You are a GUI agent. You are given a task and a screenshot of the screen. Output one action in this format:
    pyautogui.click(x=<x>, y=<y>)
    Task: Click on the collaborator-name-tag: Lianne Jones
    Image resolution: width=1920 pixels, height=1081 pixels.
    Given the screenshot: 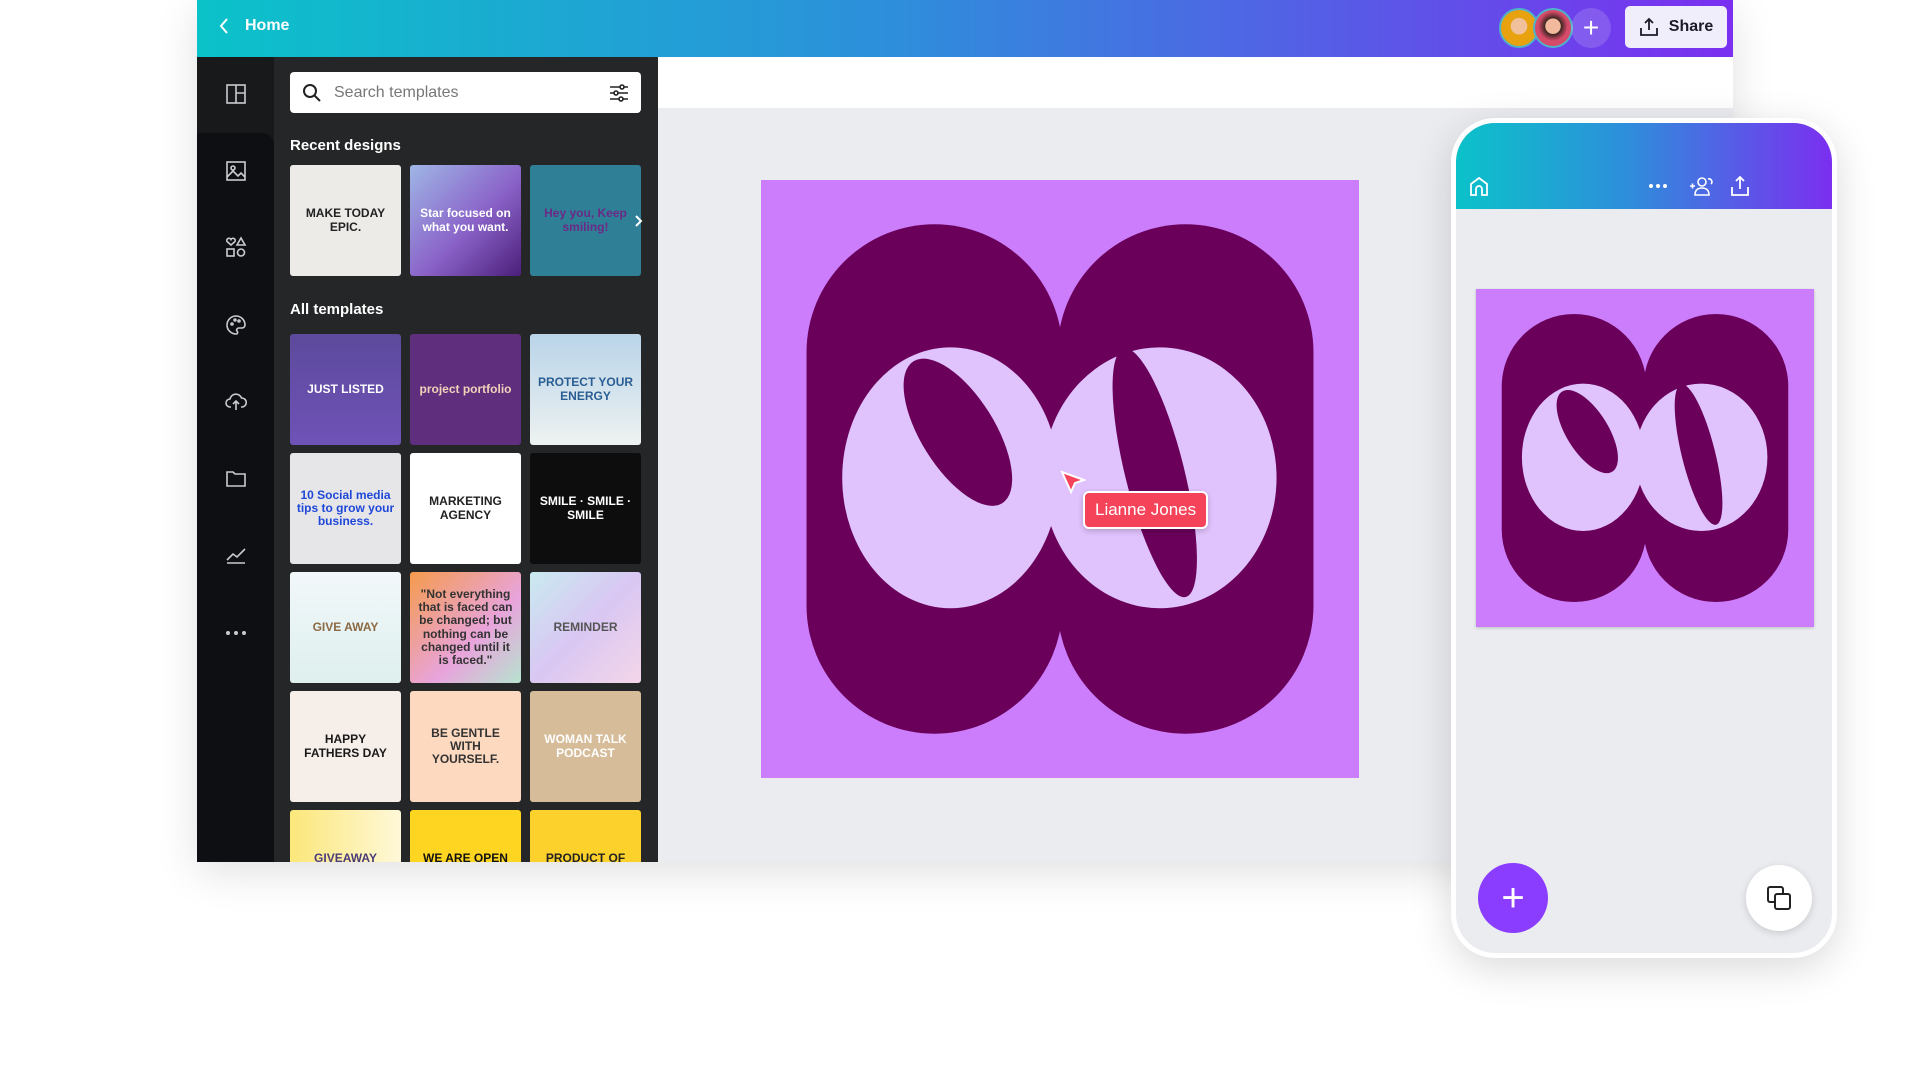 What is the action you would take?
    pyautogui.click(x=1146, y=510)
    